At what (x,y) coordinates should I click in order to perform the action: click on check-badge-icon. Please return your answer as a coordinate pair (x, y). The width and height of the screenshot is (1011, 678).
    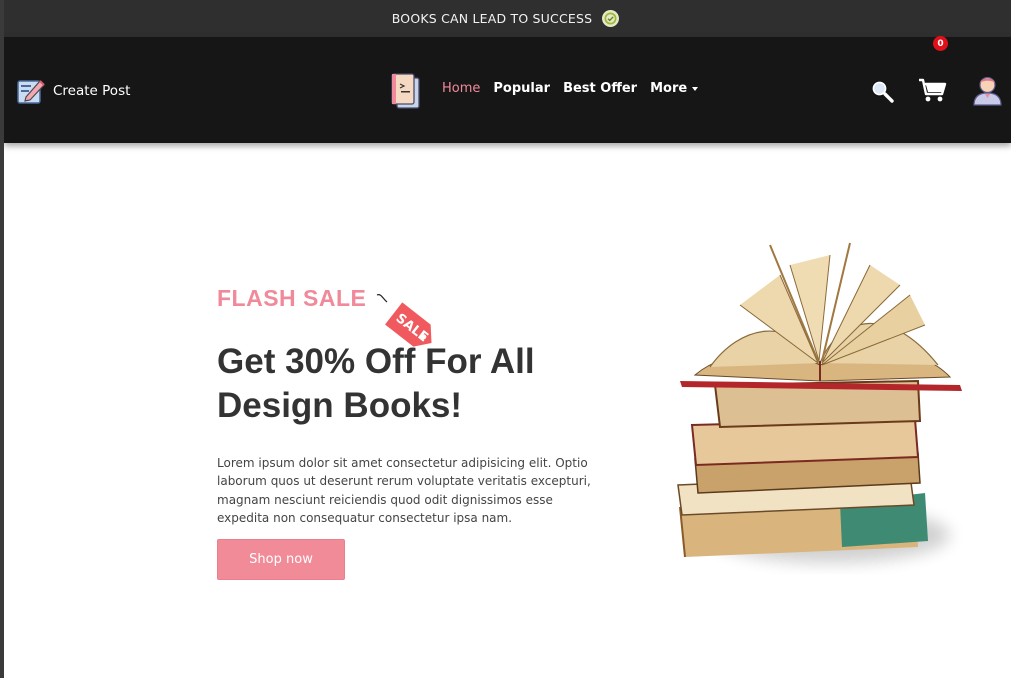
    Looking at the image, I should click on (611, 18).